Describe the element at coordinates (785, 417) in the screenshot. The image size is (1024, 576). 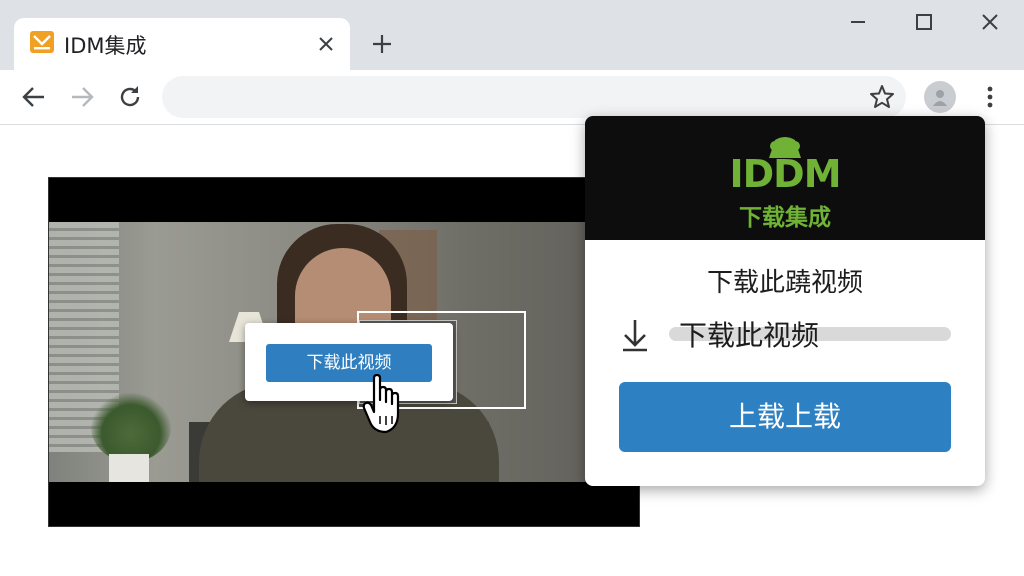
I see `idm-action-button: 上载上载` at that location.